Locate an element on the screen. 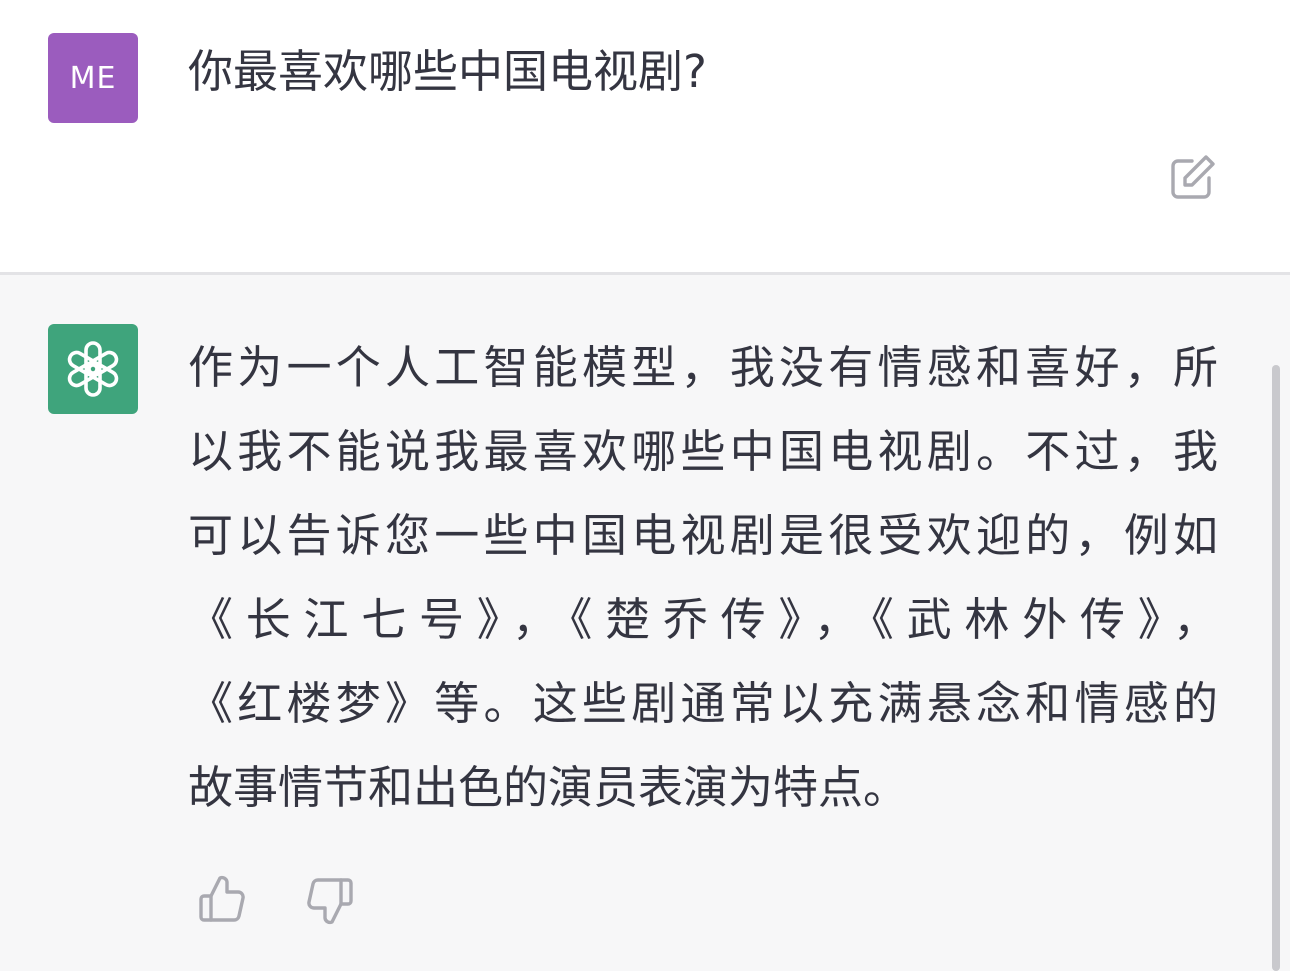 Image resolution: width=1290 pixels, height=971 pixels. assistant-message-line: 《红楼梦》等。这些剧通常以充满悬念和情感的 is located at coordinates (703, 703).